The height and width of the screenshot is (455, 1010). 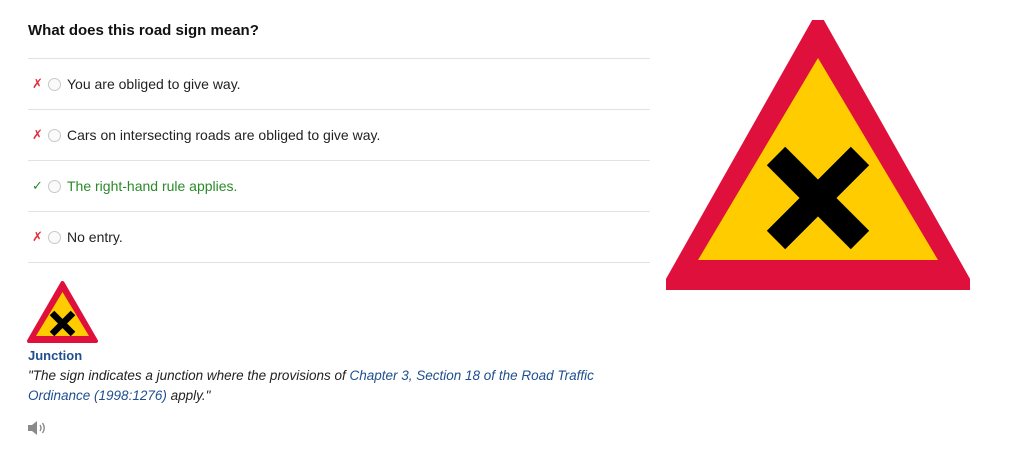 What do you see at coordinates (154, 84) in the screenshot?
I see `answer-label: You are obliged to give way.` at bounding box center [154, 84].